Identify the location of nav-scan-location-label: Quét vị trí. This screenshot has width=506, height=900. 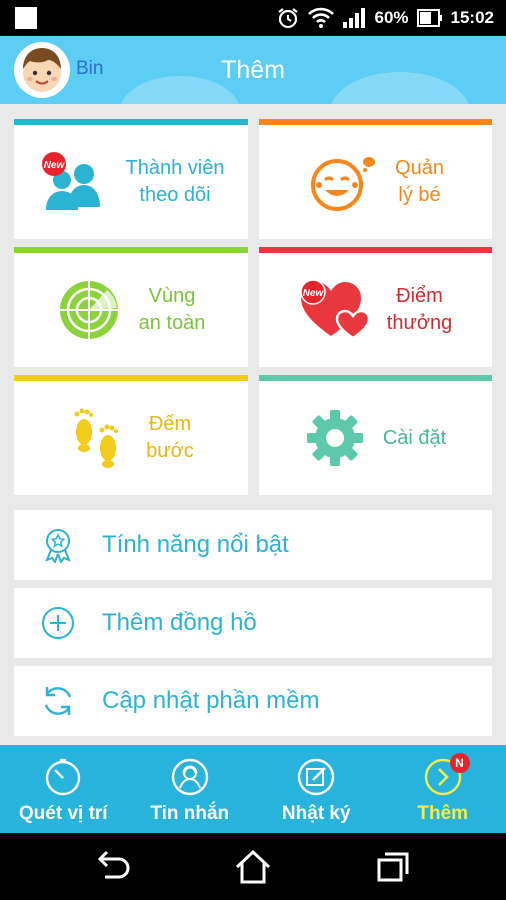
(63, 813).